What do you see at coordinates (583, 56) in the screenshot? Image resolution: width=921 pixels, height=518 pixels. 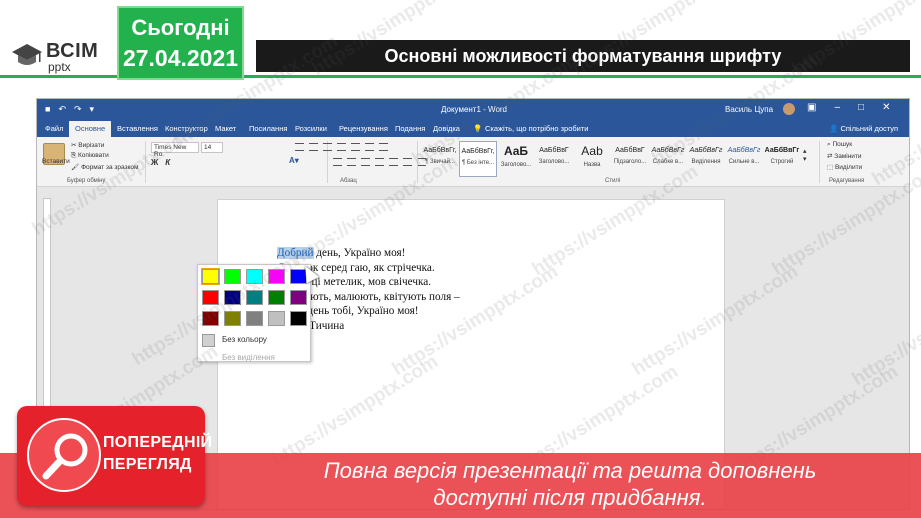 I see `topic-title: Основні можливості форматування шрифту` at bounding box center [583, 56].